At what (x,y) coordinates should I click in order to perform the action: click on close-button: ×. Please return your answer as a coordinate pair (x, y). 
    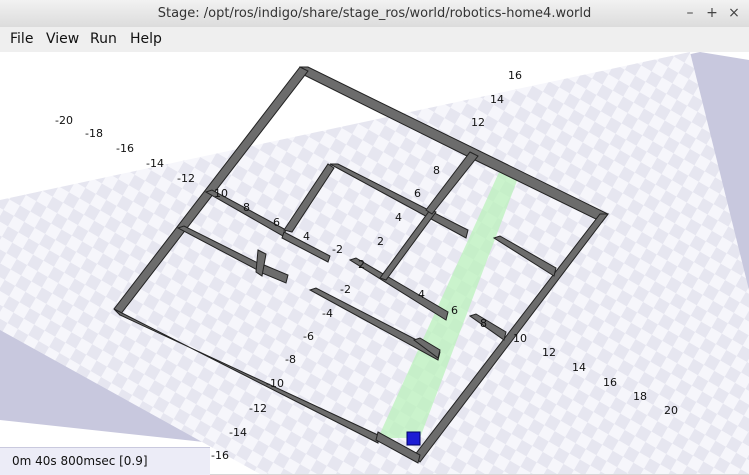
    Looking at the image, I should click on (734, 13).